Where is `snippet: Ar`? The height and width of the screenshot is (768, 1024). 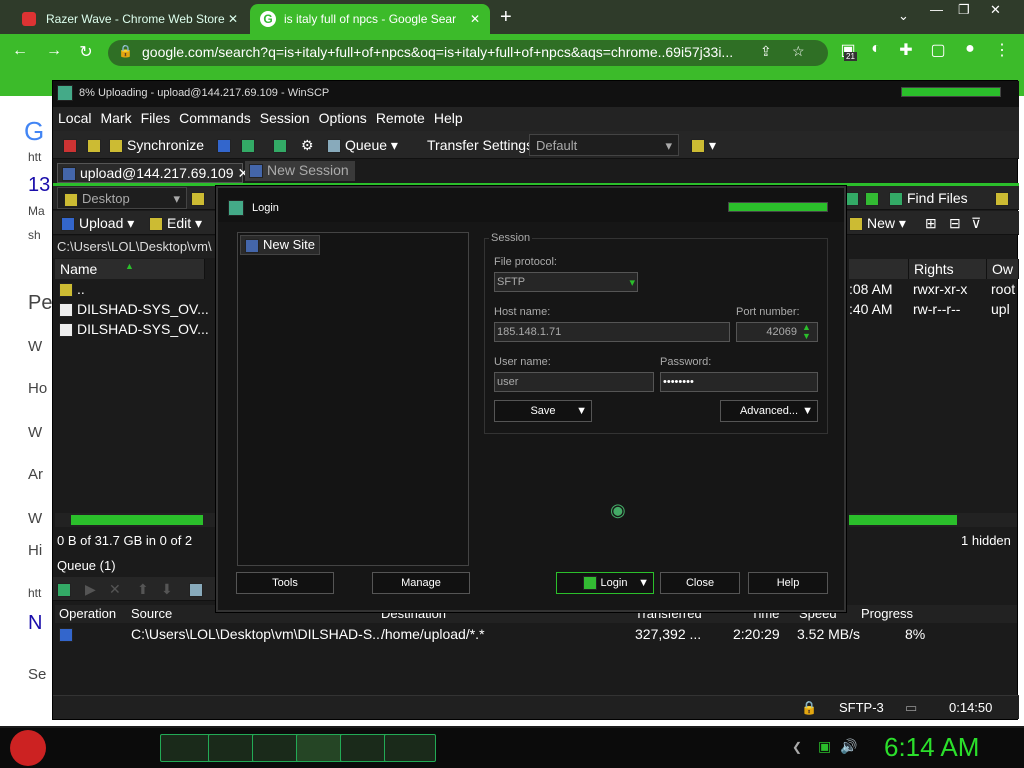
snippet: Ar is located at coordinates (35, 474).